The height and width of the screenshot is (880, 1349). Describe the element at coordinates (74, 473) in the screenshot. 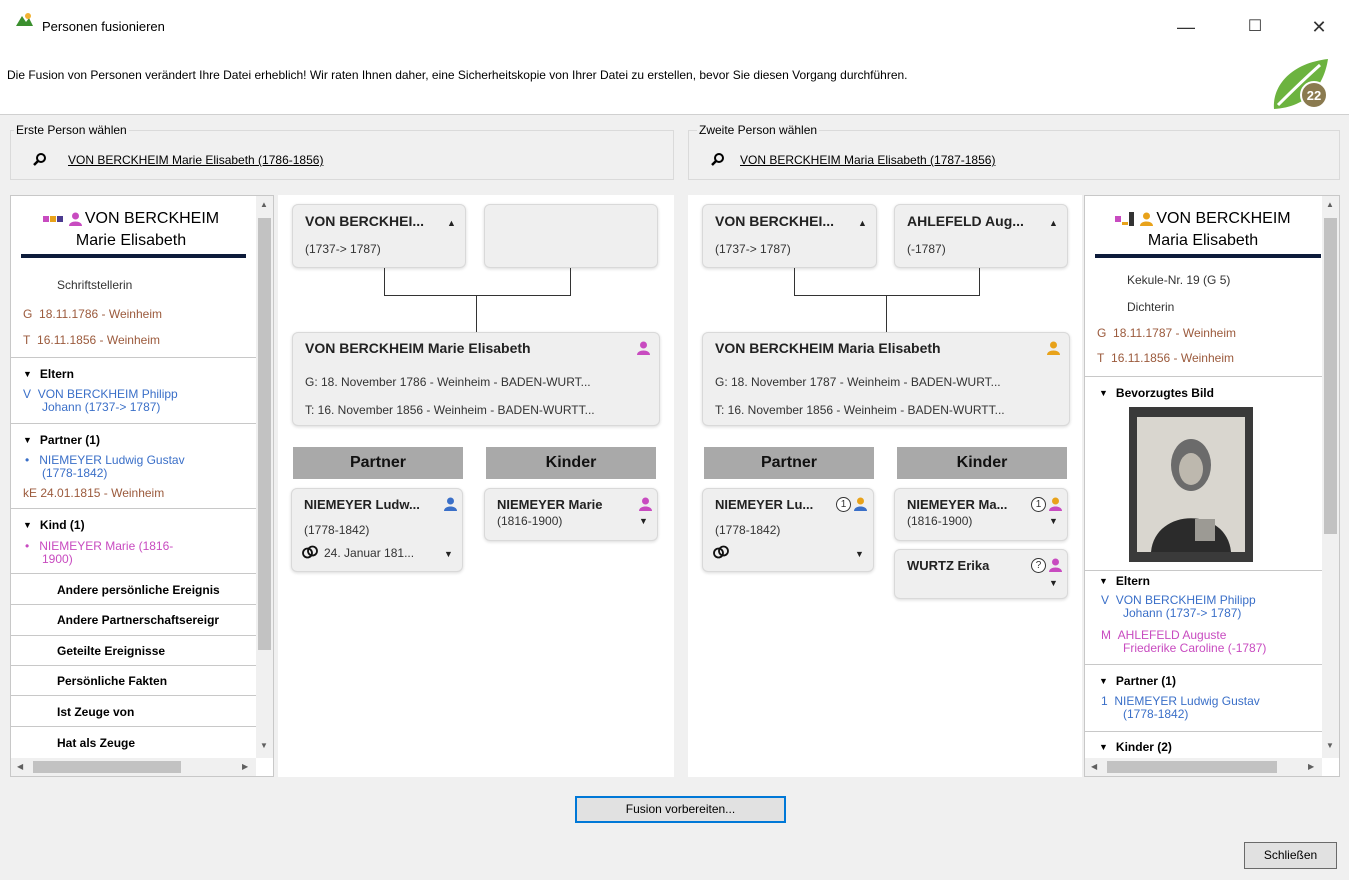

I see `left-partner-line2: (1778-1842)` at that location.